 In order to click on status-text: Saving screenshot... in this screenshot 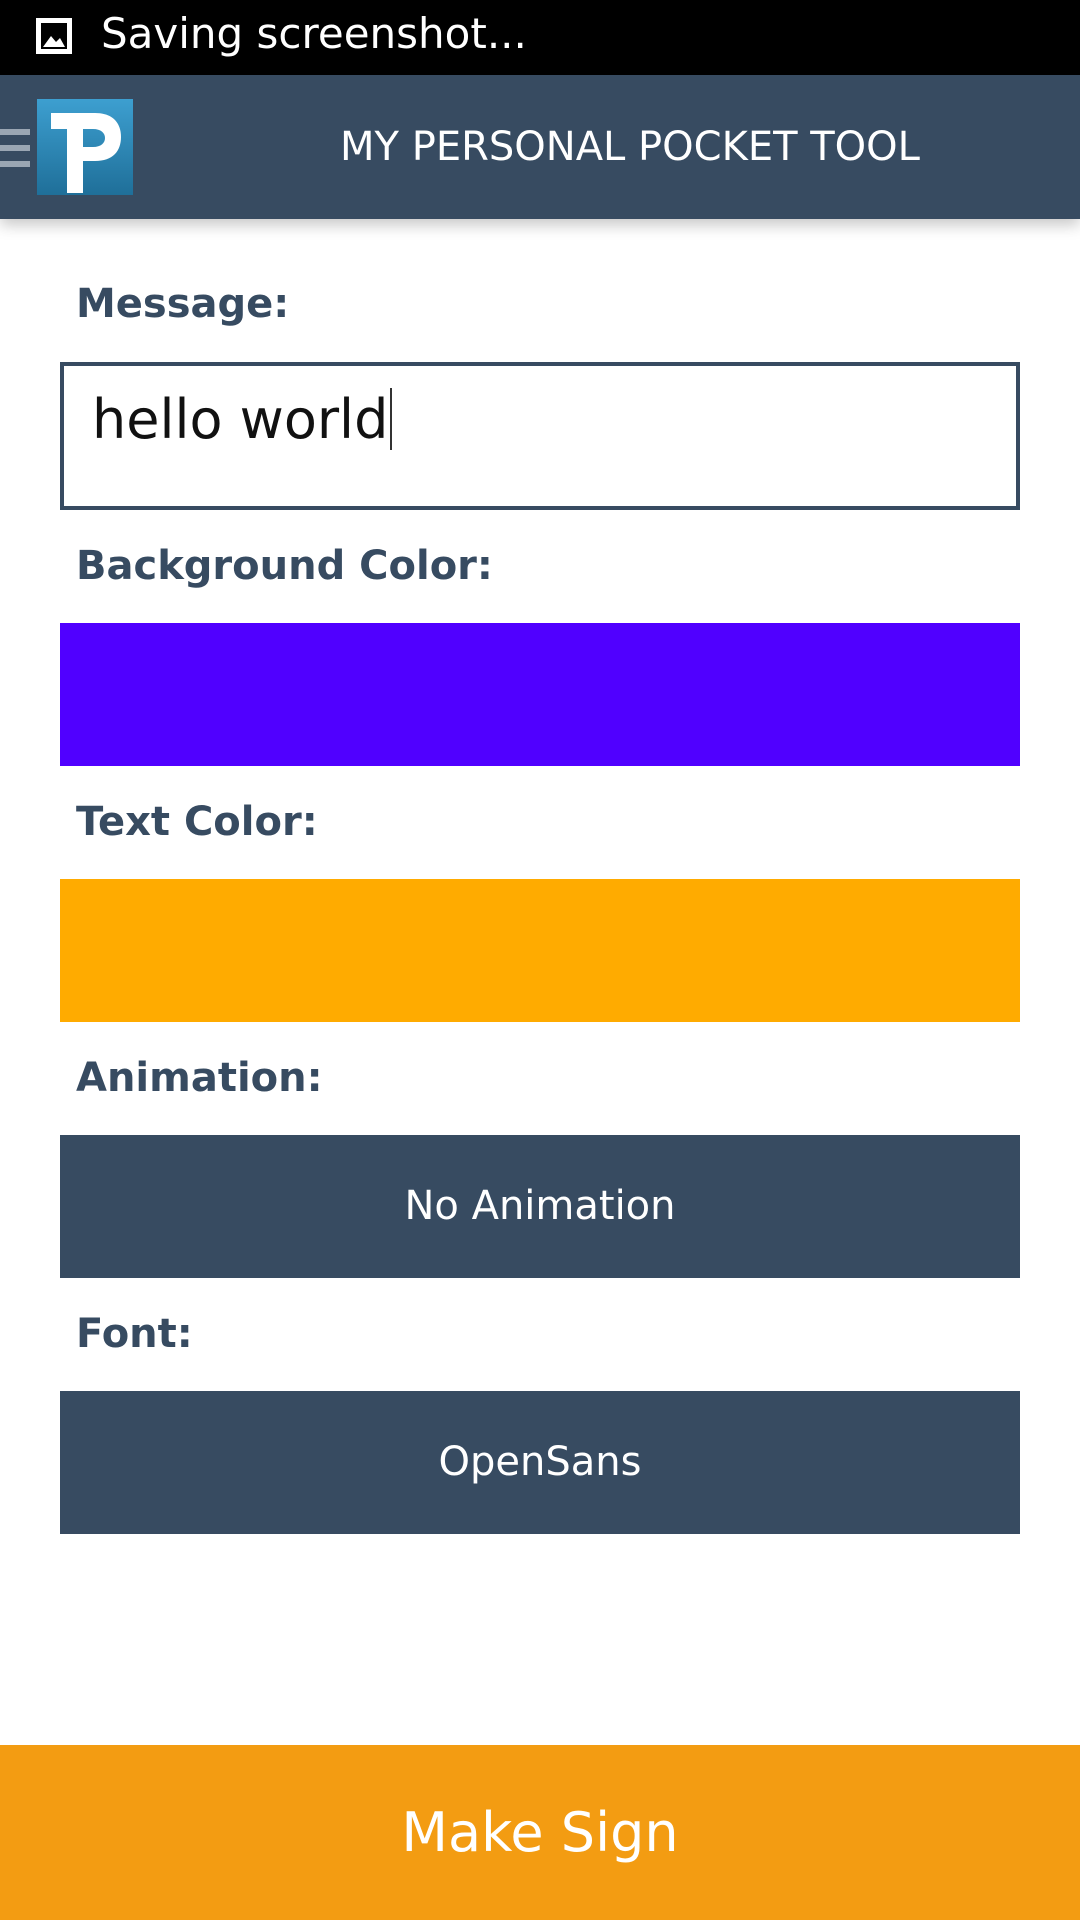, I will do `click(314, 33)`.